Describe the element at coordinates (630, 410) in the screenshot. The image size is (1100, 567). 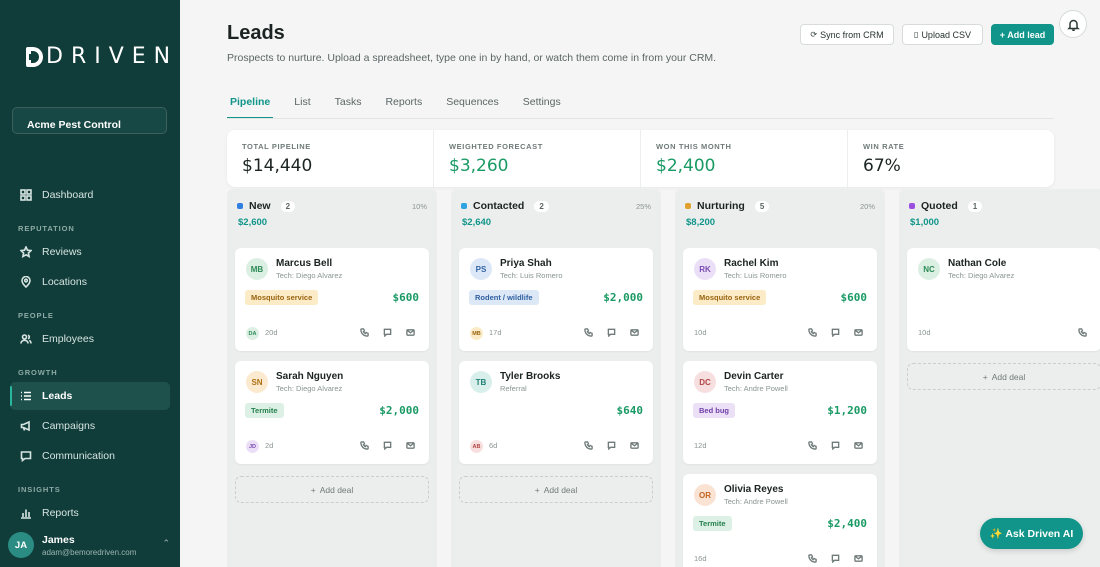
I see `deal-amount: $640` at that location.